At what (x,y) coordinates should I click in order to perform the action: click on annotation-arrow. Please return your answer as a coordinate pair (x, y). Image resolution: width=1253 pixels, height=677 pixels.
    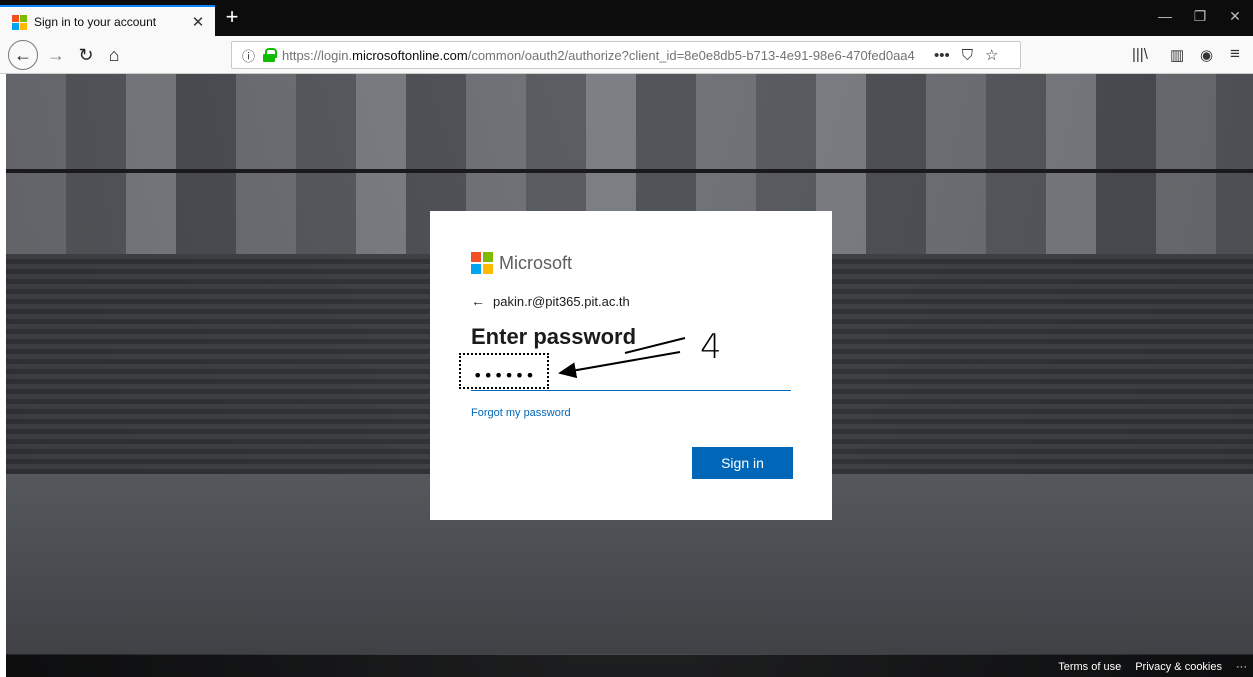
    Looking at the image, I should click on (622, 358).